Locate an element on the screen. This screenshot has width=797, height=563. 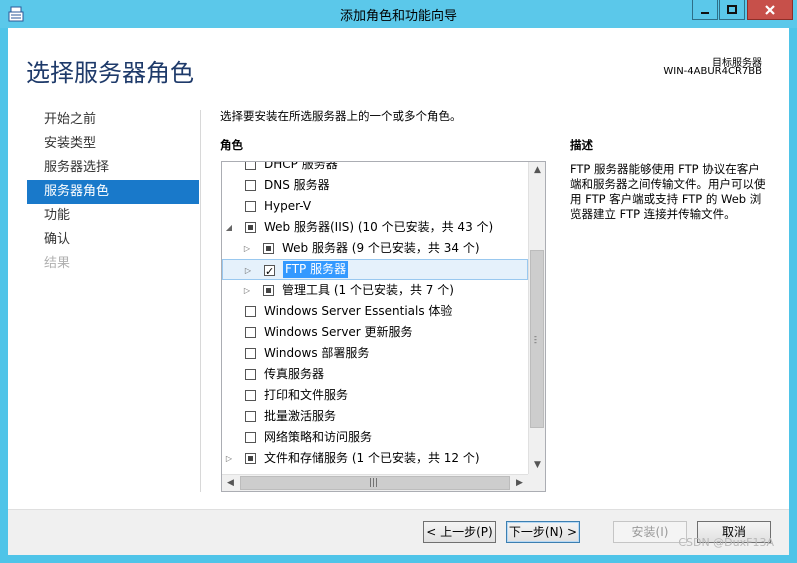
nav-item-confirmation: 确认 is located at coordinates (113, 240).